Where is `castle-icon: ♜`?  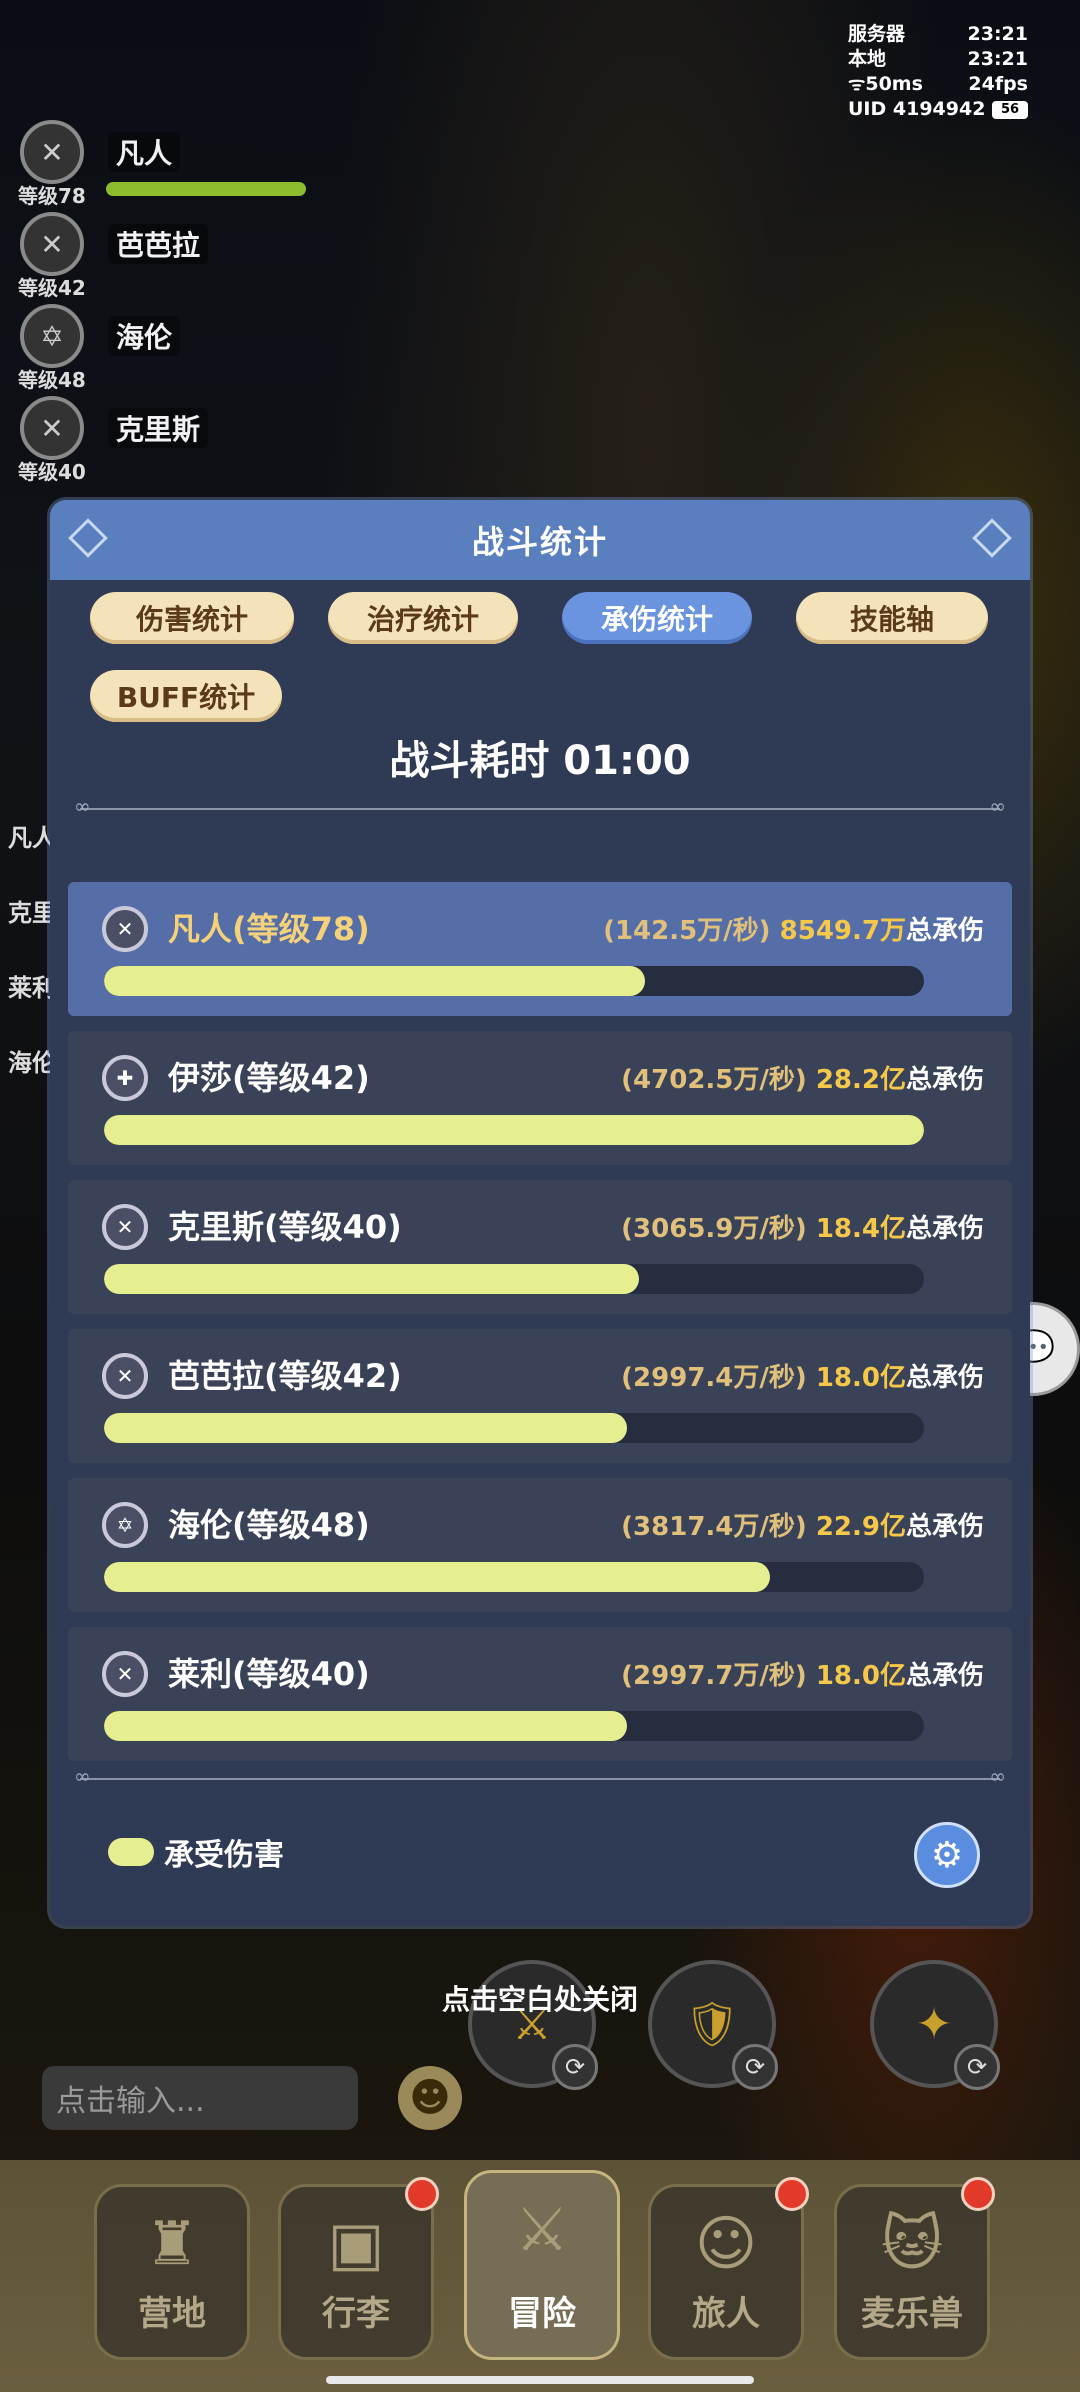
castle-icon: ♜ is located at coordinates (172, 2244).